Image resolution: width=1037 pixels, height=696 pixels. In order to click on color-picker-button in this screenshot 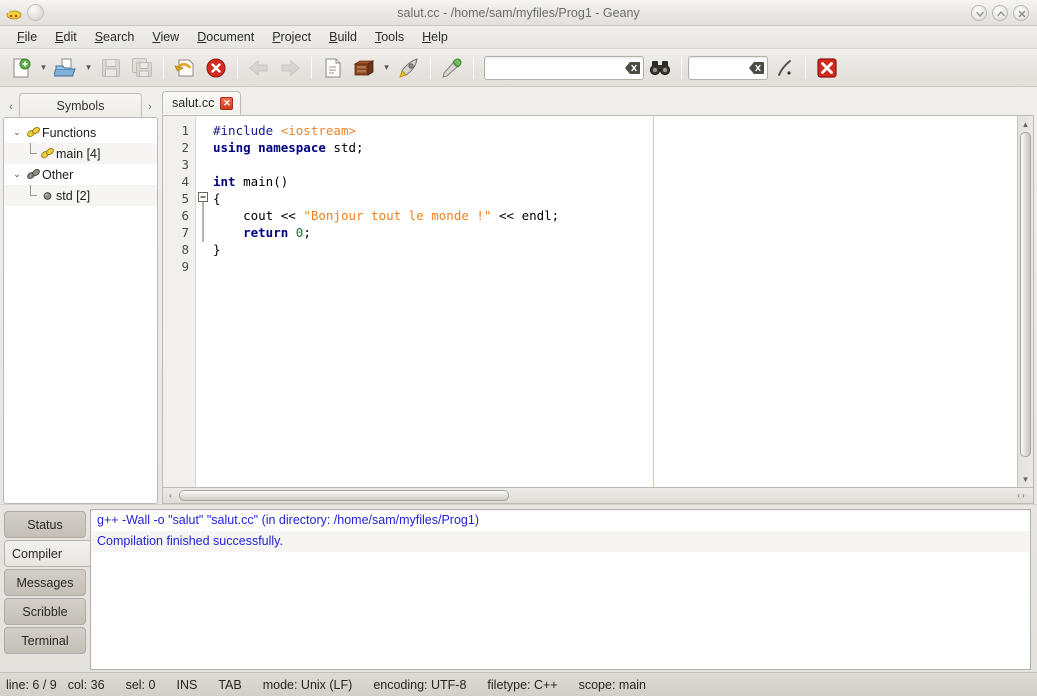, I will do `click(452, 68)`.